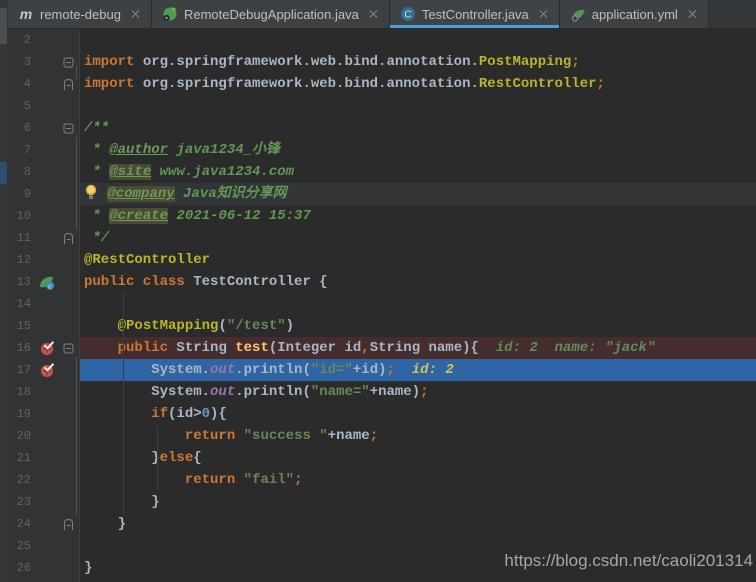 Image resolution: width=756 pixels, height=582 pixels. Describe the element at coordinates (40, 546) in the screenshot. I see `gutter: 25` at that location.